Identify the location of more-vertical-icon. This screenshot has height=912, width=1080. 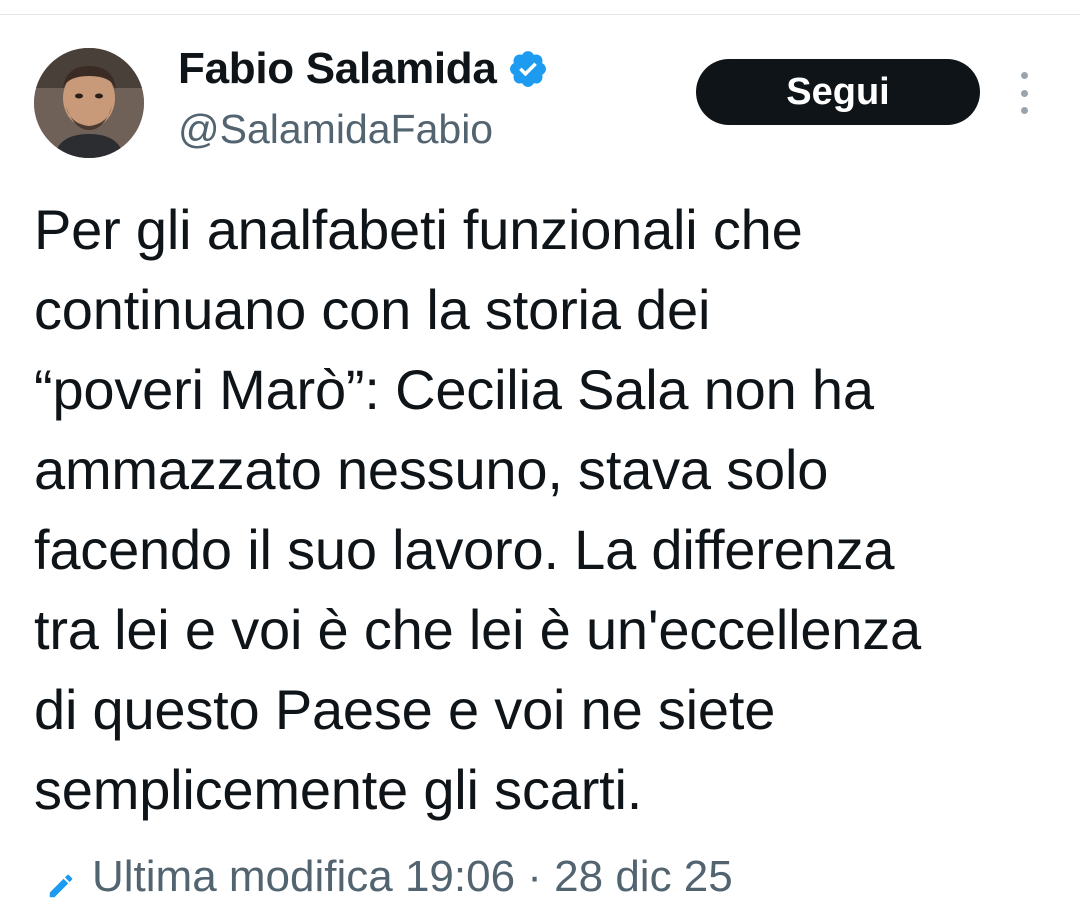
(1024, 93).